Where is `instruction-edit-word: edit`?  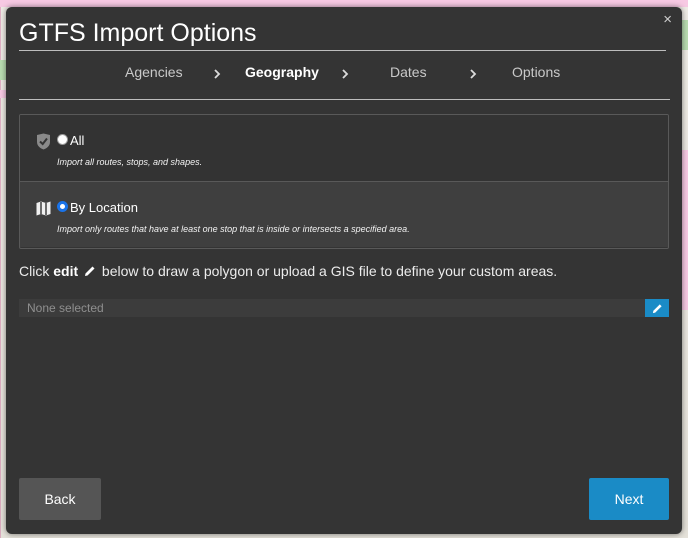
instruction-edit-word: edit is located at coordinates (66, 271).